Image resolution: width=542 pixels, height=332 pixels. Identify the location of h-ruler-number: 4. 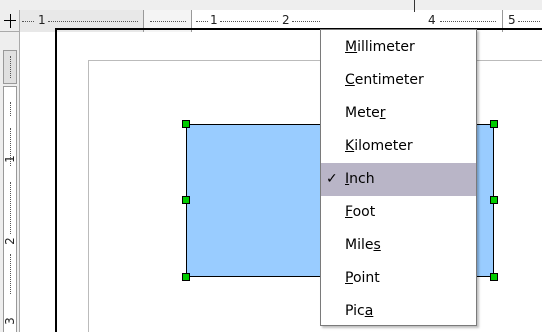
(432, 20).